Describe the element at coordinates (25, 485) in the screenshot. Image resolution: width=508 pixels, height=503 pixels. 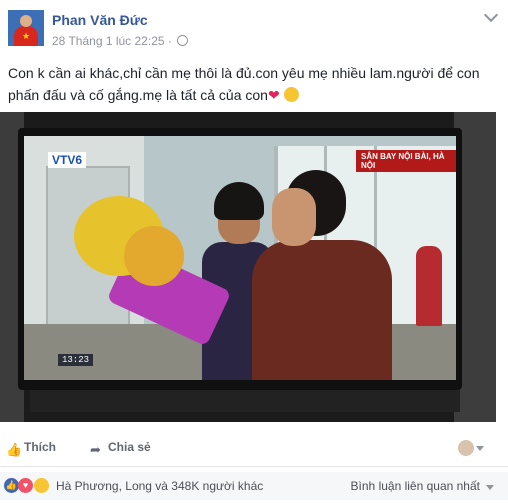
I see `love-reaction-icon: ♥` at that location.